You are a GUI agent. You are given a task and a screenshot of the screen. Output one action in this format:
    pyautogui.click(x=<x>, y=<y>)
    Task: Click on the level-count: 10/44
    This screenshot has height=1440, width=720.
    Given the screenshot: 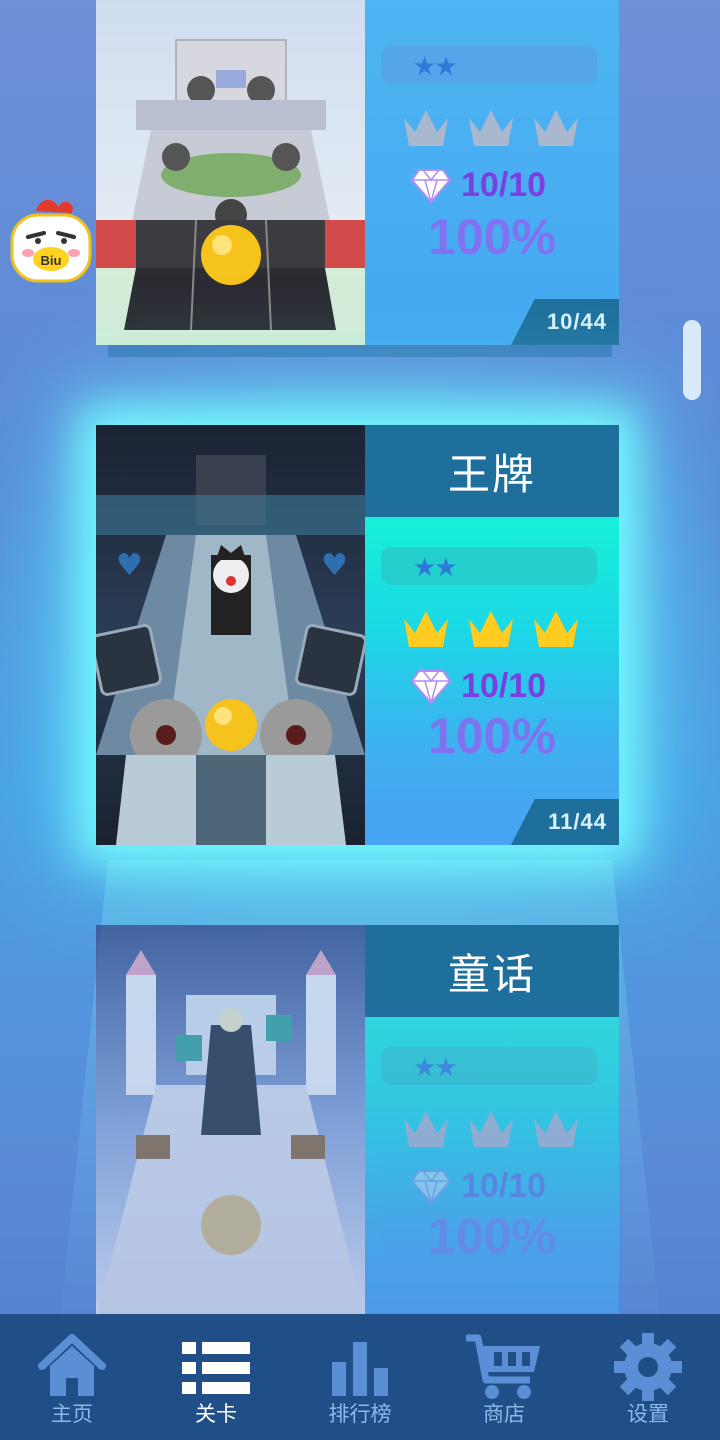 What is the action you would take?
    pyautogui.click(x=565, y=322)
    